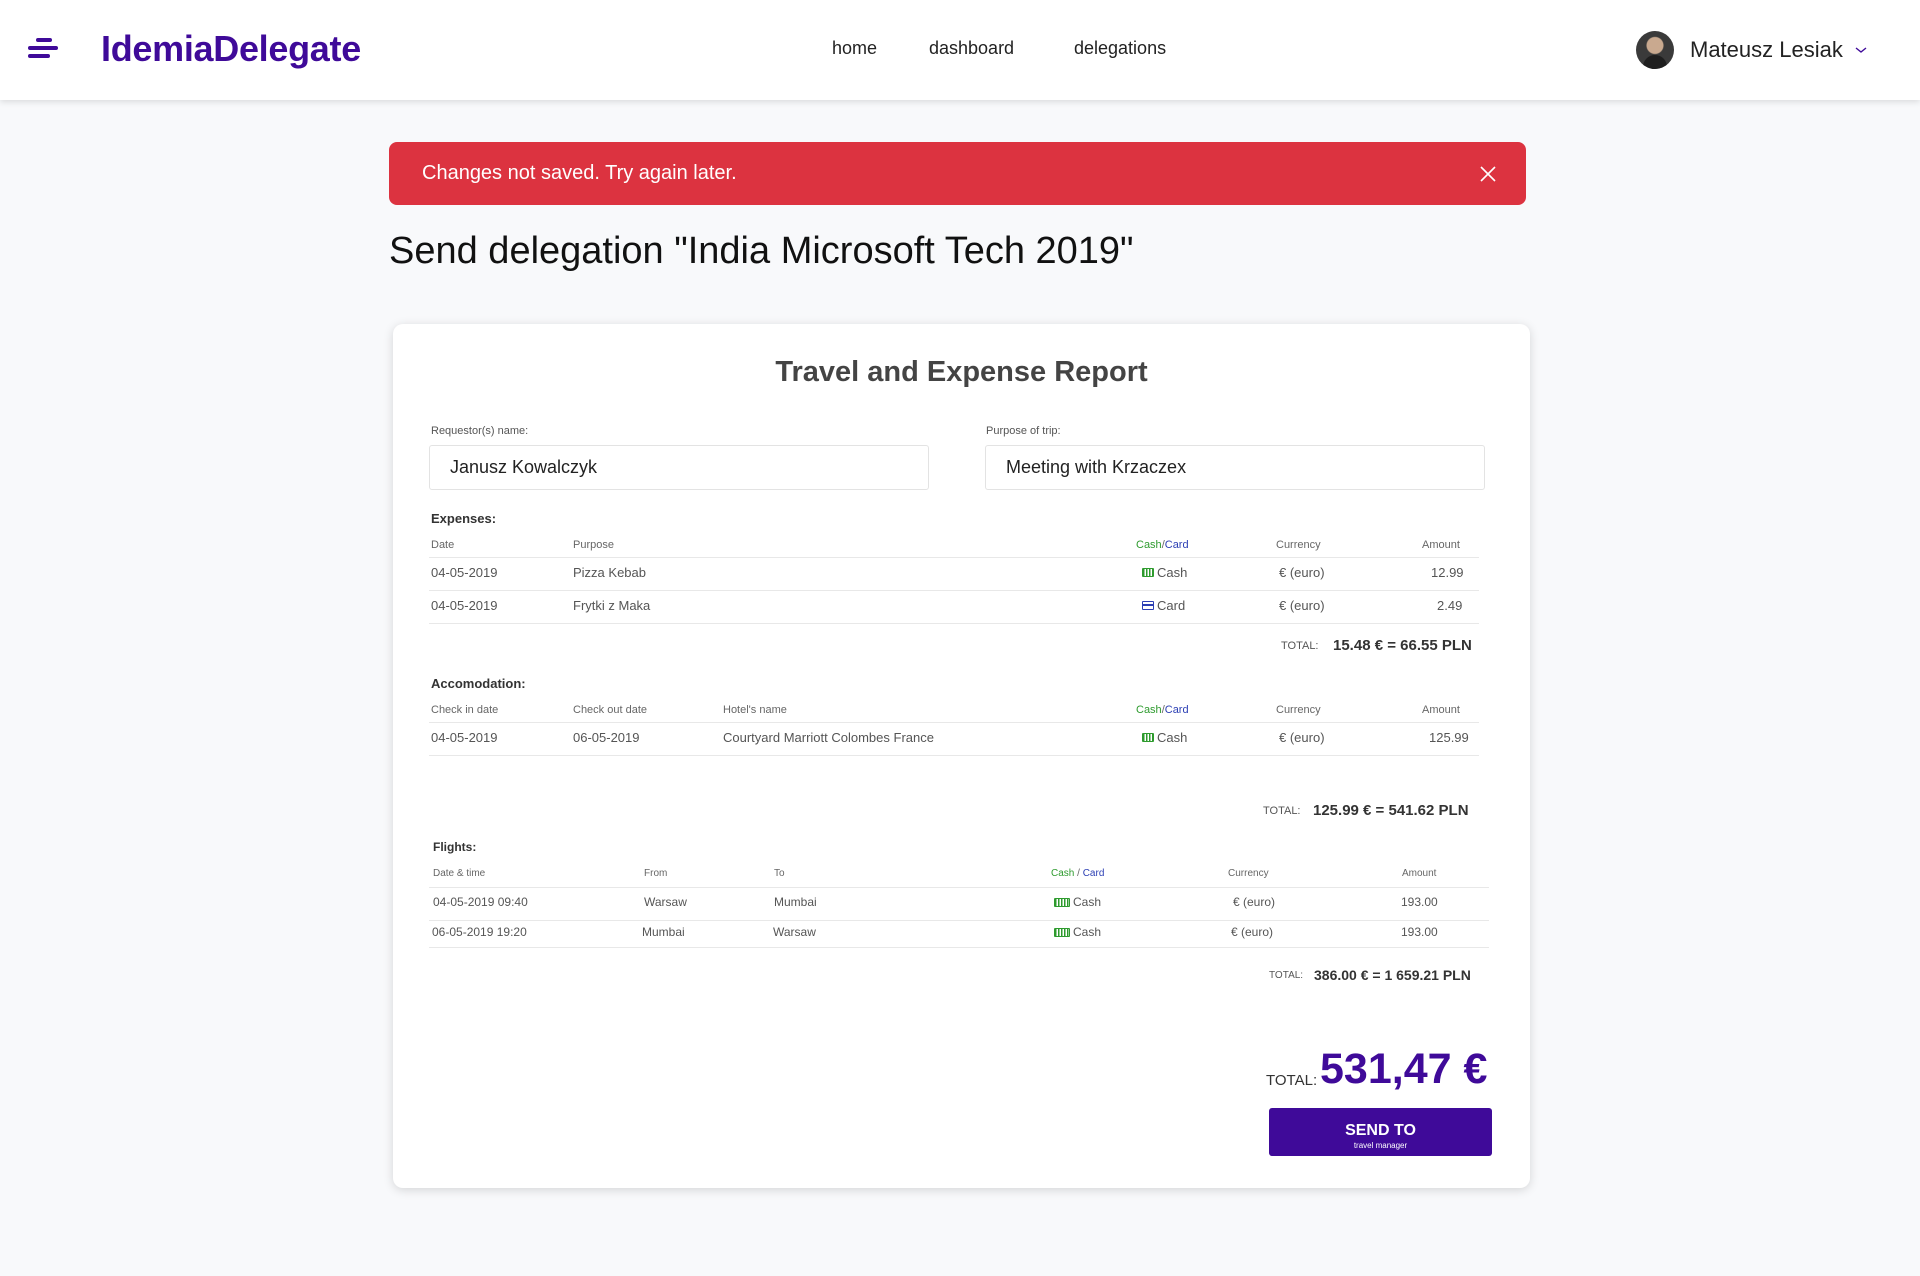 This screenshot has height=1276, width=1920. Describe the element at coordinates (1282, 811) in the screenshot. I see `accommodation-total-label: TOTAL:` at that location.